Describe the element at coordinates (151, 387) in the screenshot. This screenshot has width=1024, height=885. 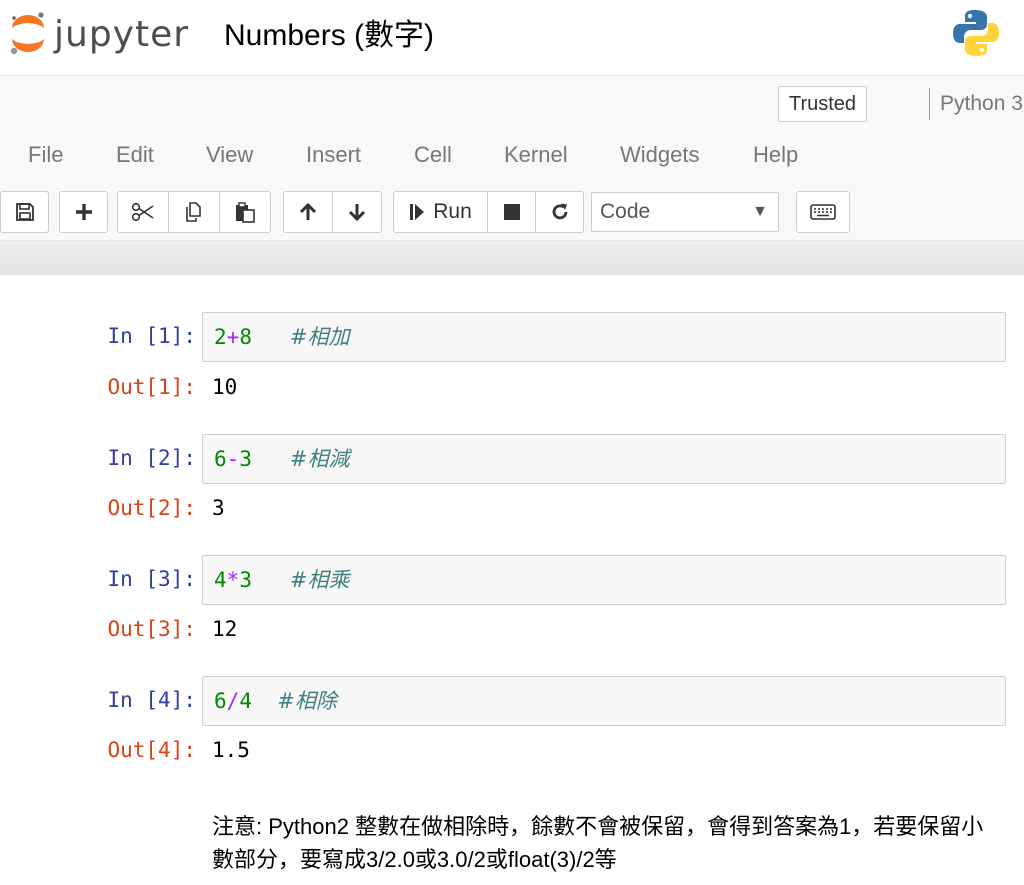
I see `out-prompt: Out[1]:` at that location.